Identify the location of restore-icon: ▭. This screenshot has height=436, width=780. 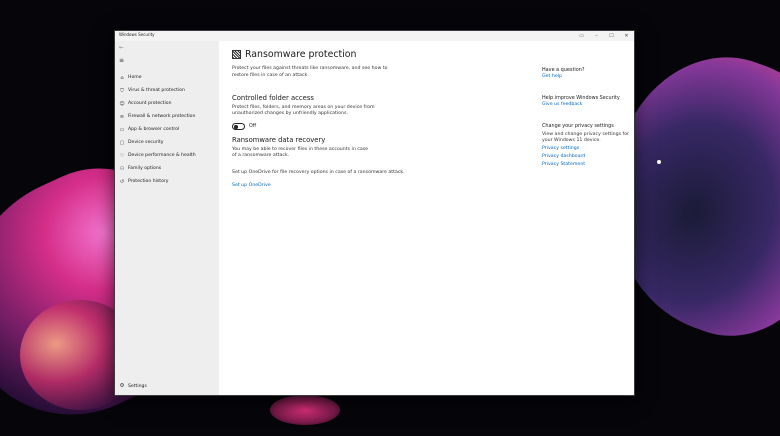
(581, 36).